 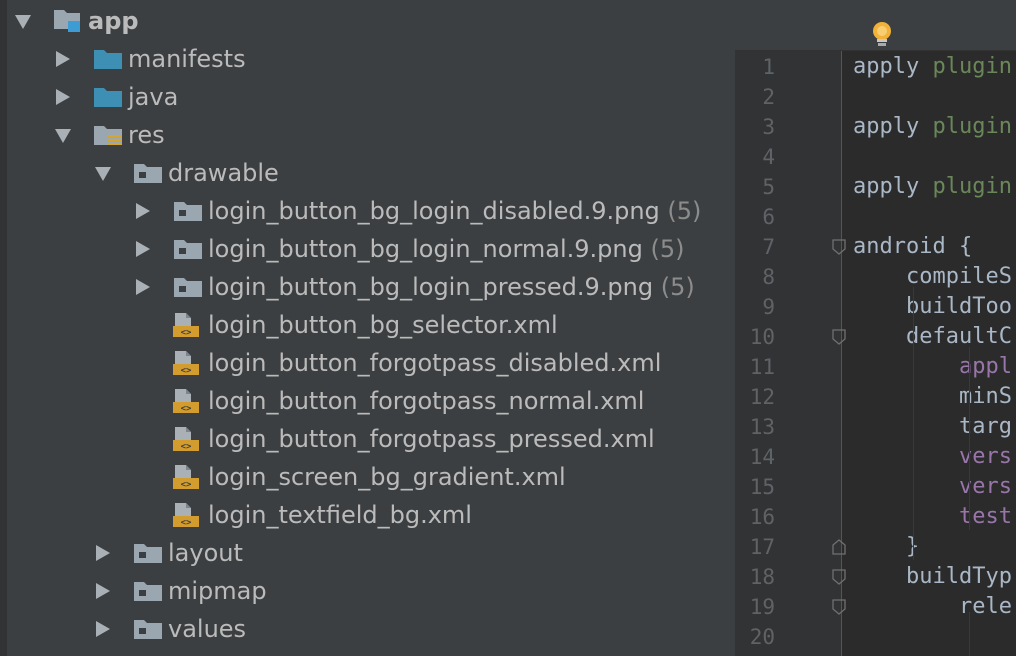 I want to click on code-line: defaultC, so click(x=932, y=337).